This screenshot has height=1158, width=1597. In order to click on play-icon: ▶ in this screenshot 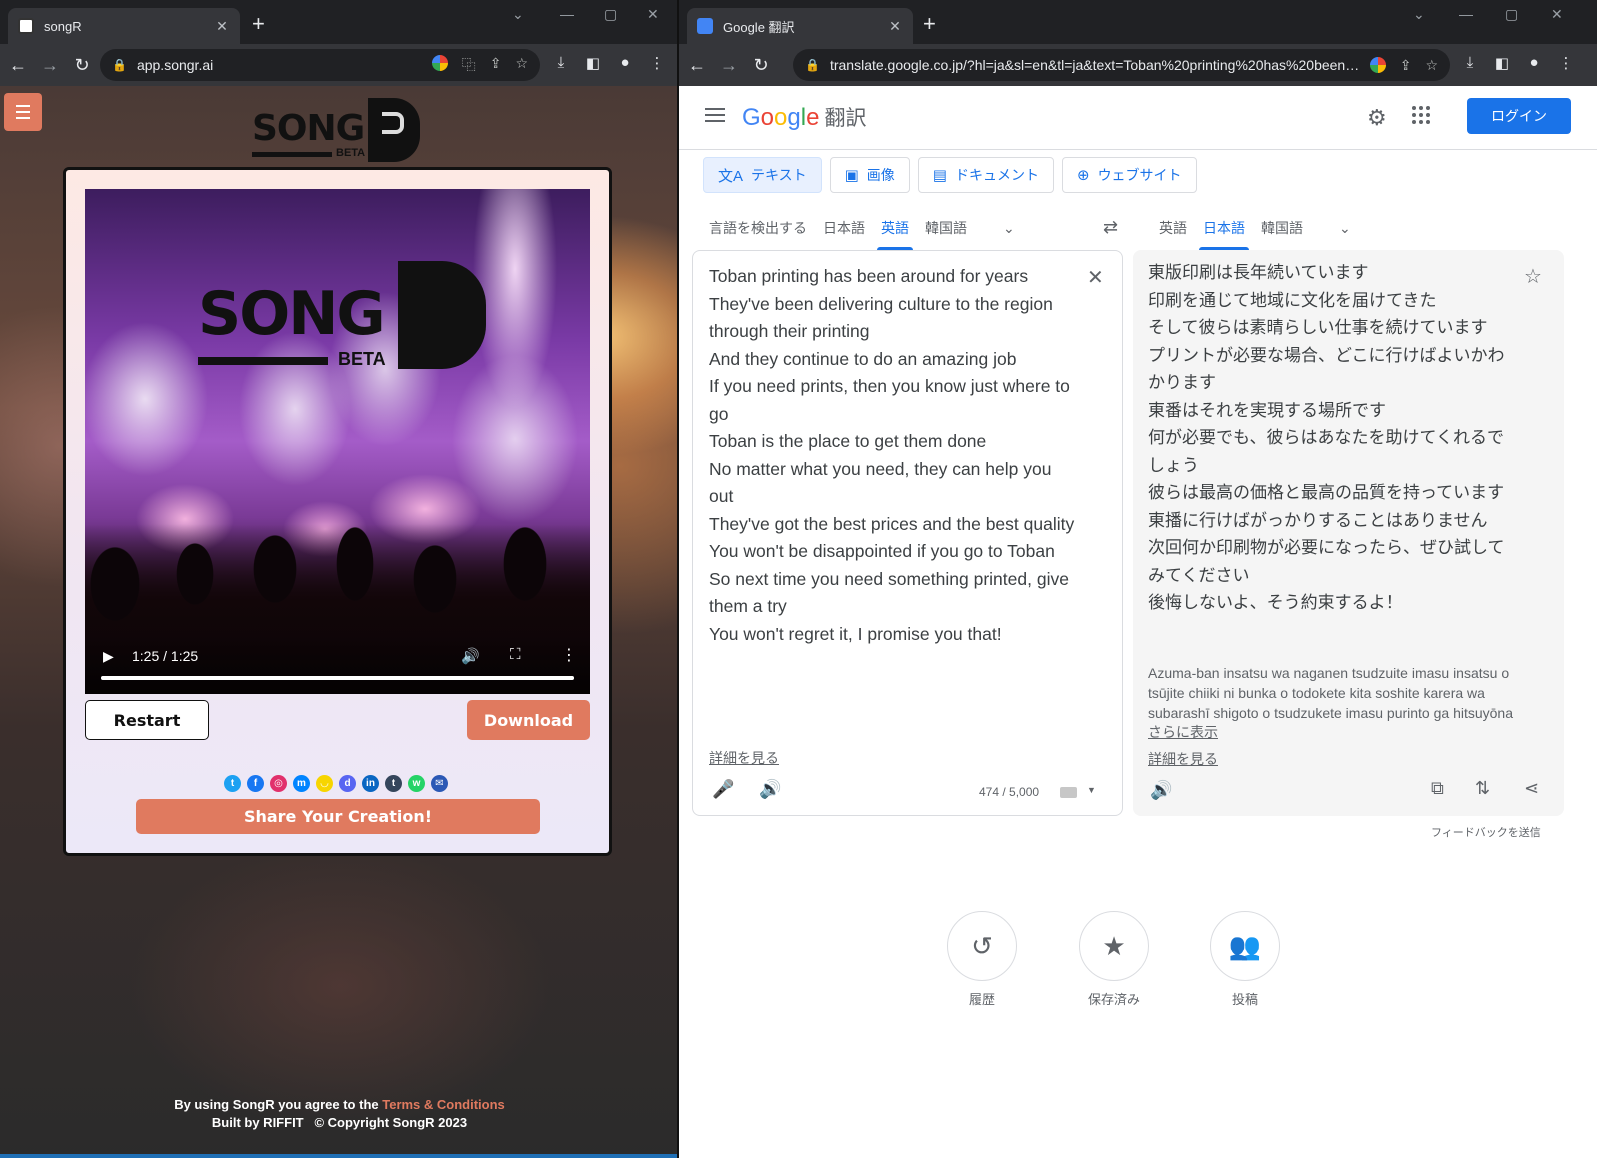, I will do `click(108, 656)`.